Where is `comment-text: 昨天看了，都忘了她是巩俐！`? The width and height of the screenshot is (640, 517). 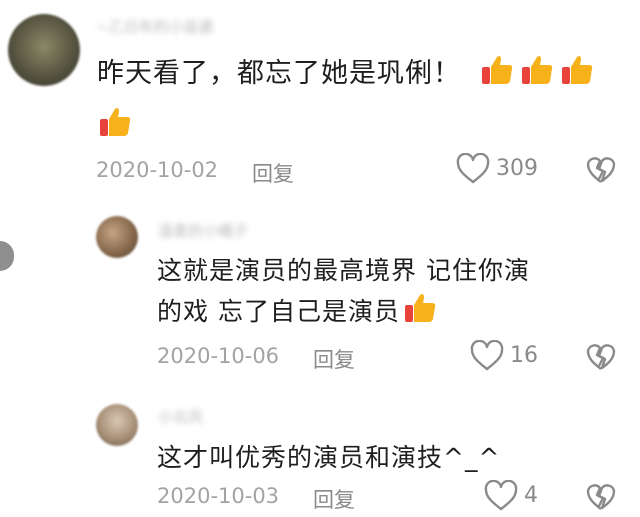
comment-text: 昨天看了，都忘了她是巩俐！ is located at coordinates (346, 73).